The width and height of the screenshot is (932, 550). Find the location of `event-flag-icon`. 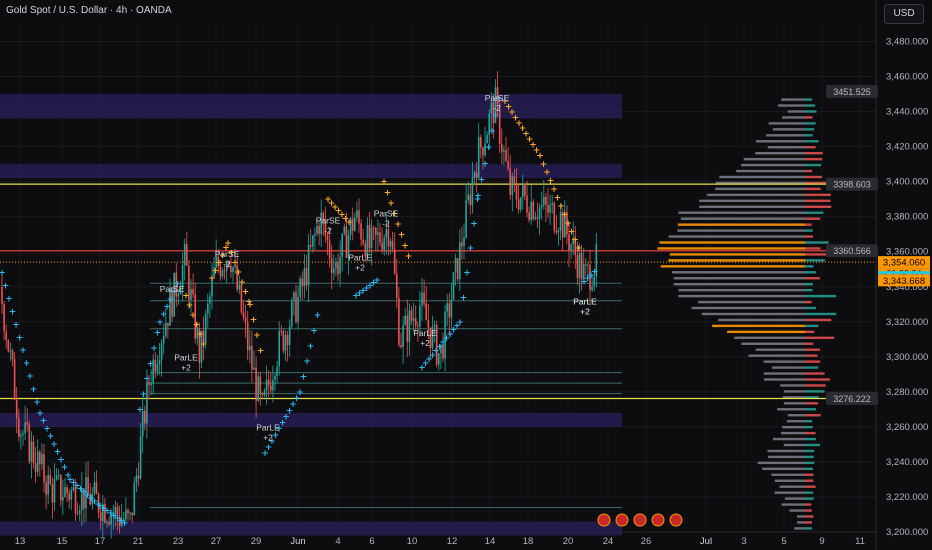

event-flag-icon is located at coordinates (604, 520).